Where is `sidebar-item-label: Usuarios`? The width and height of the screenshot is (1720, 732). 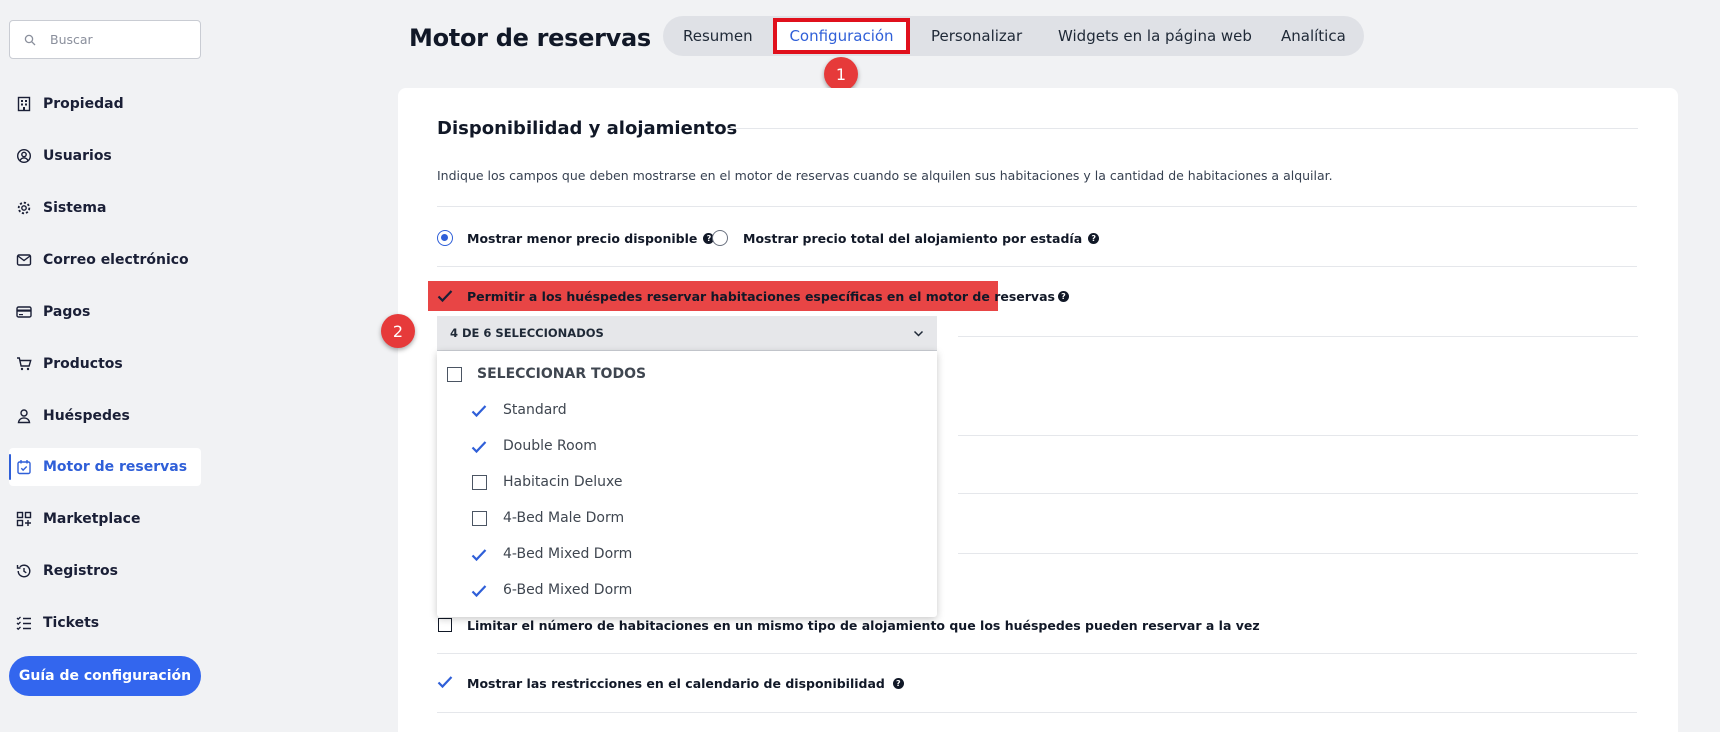 sidebar-item-label: Usuarios is located at coordinates (77, 156).